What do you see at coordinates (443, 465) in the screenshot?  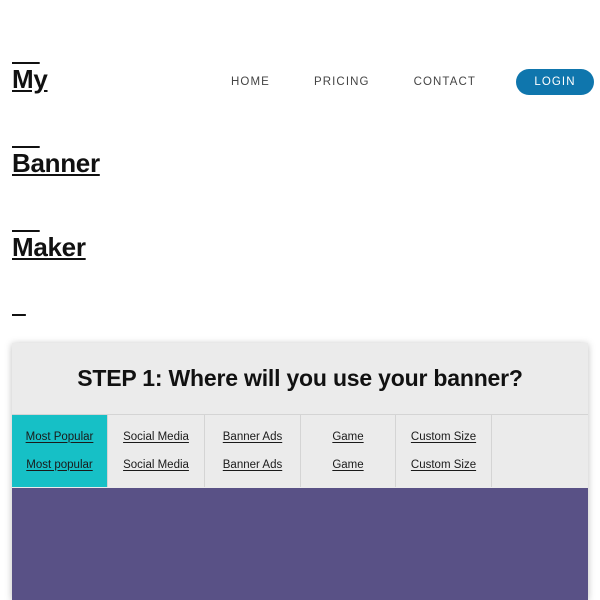 I see `tab-link-custom-size-bottom: Custom Size` at bounding box center [443, 465].